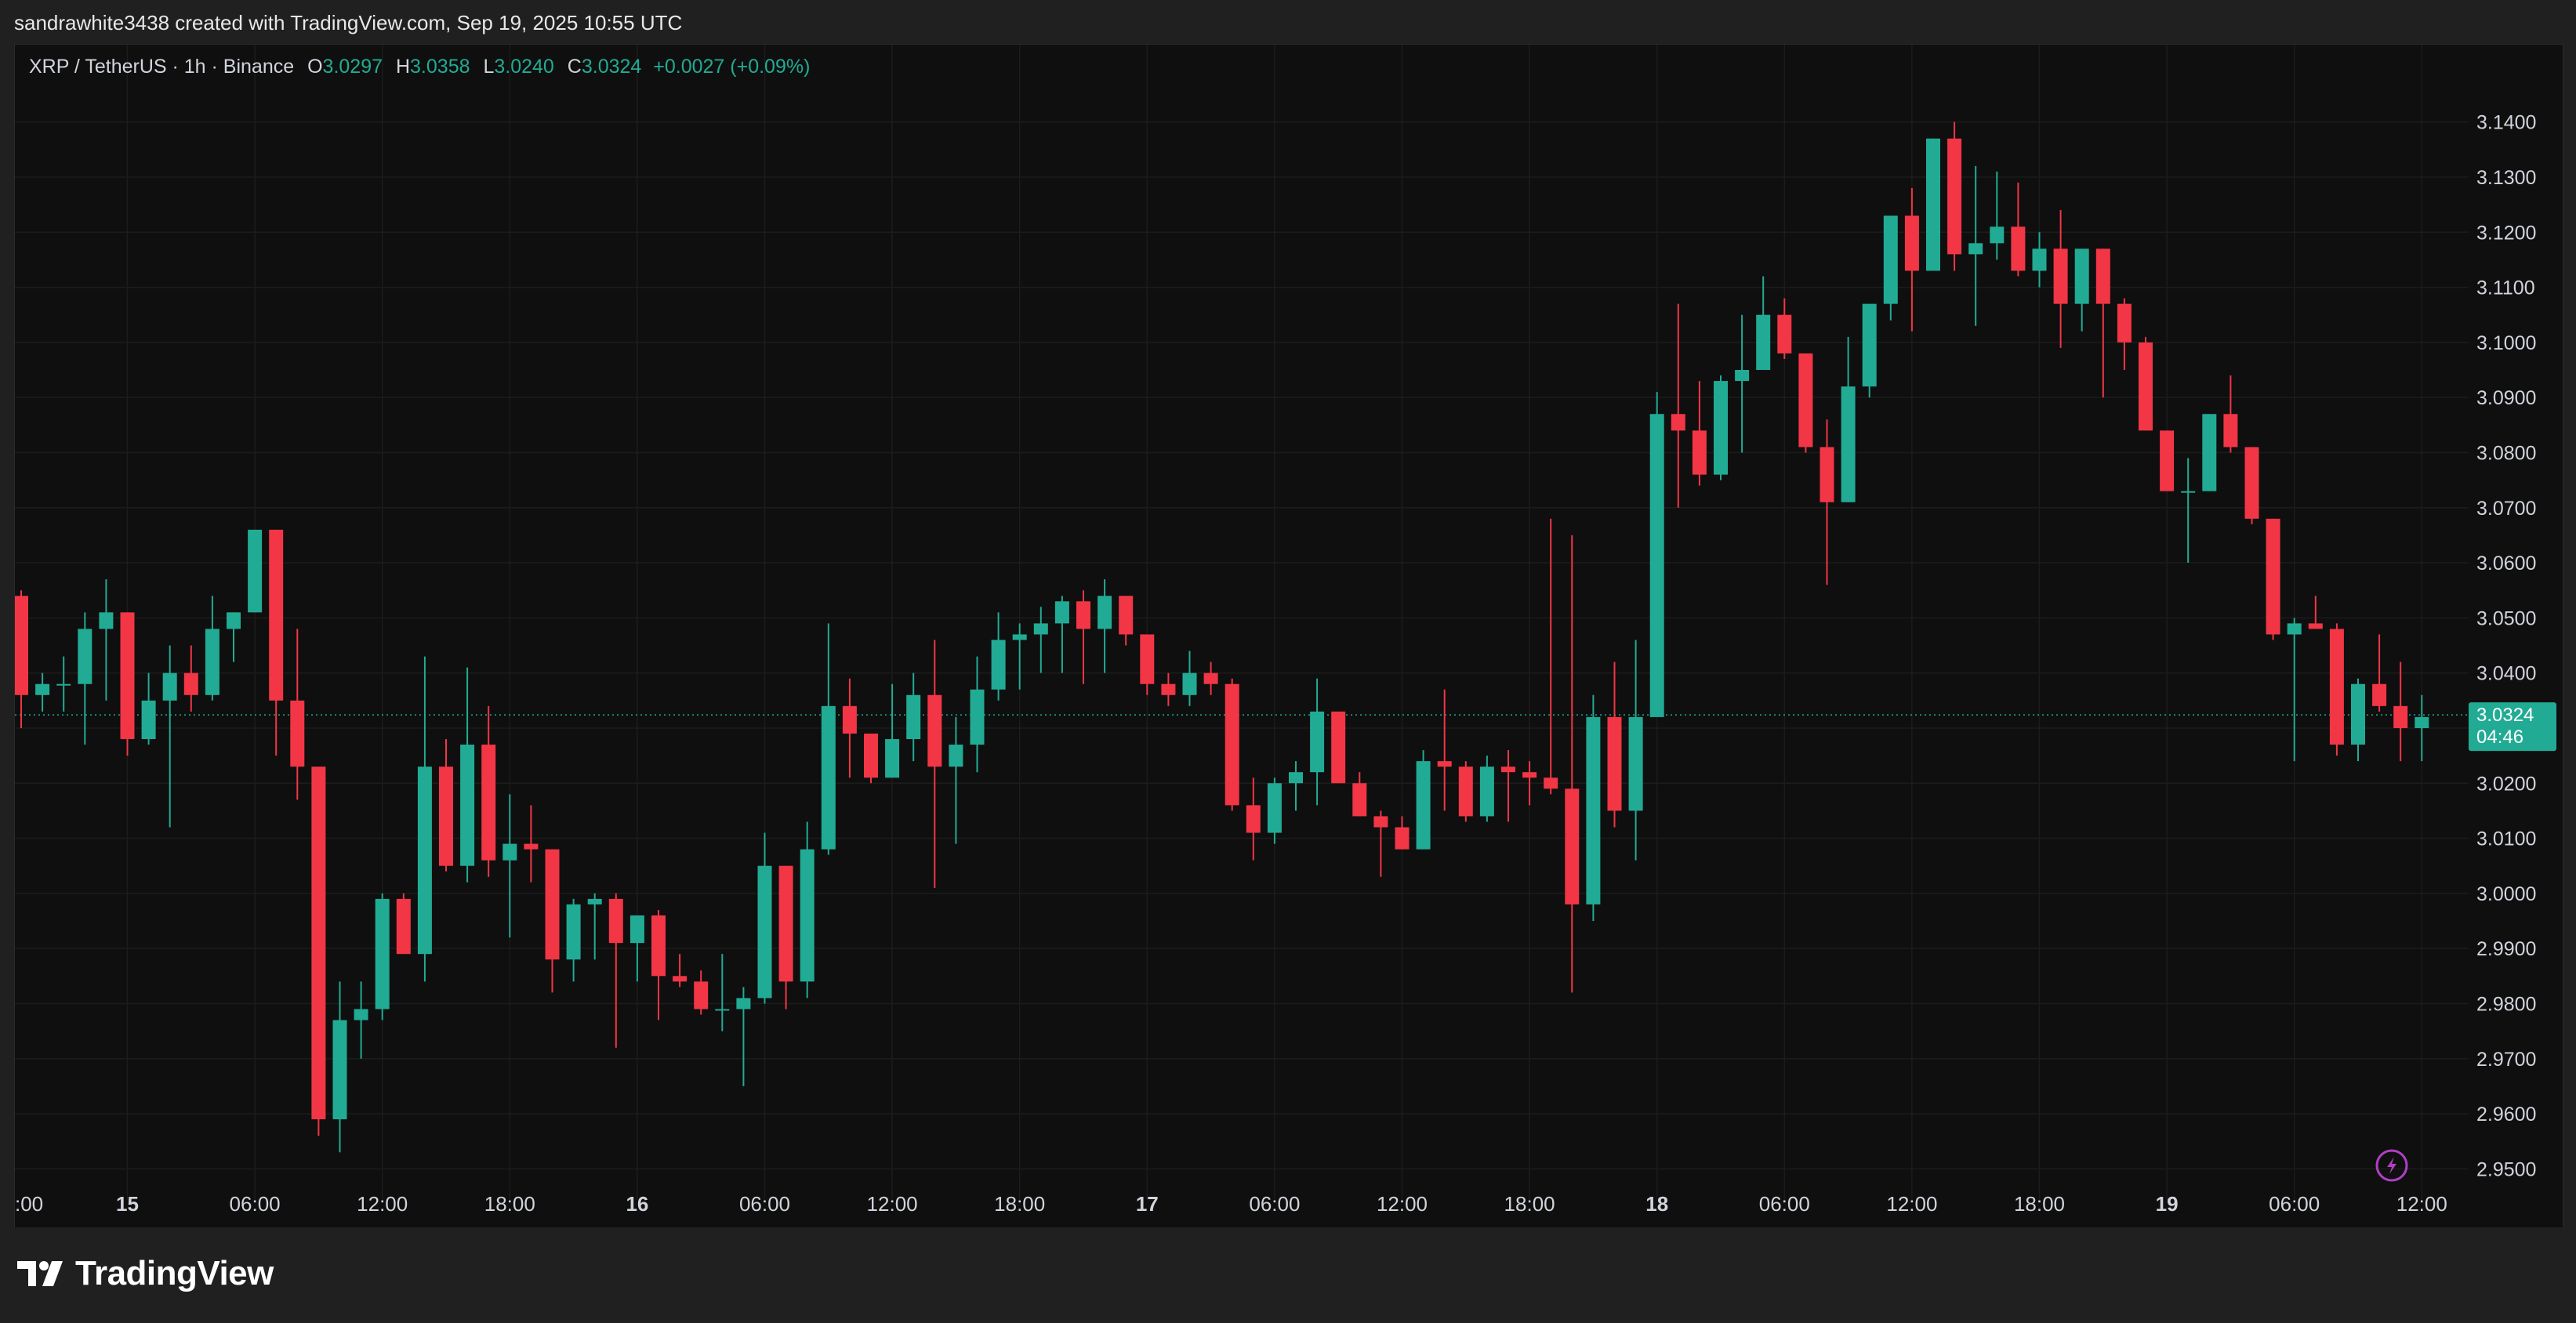 Image resolution: width=2576 pixels, height=1323 pixels. What do you see at coordinates (2506, 509) in the screenshot?
I see `y-tick-label: 3.0700` at bounding box center [2506, 509].